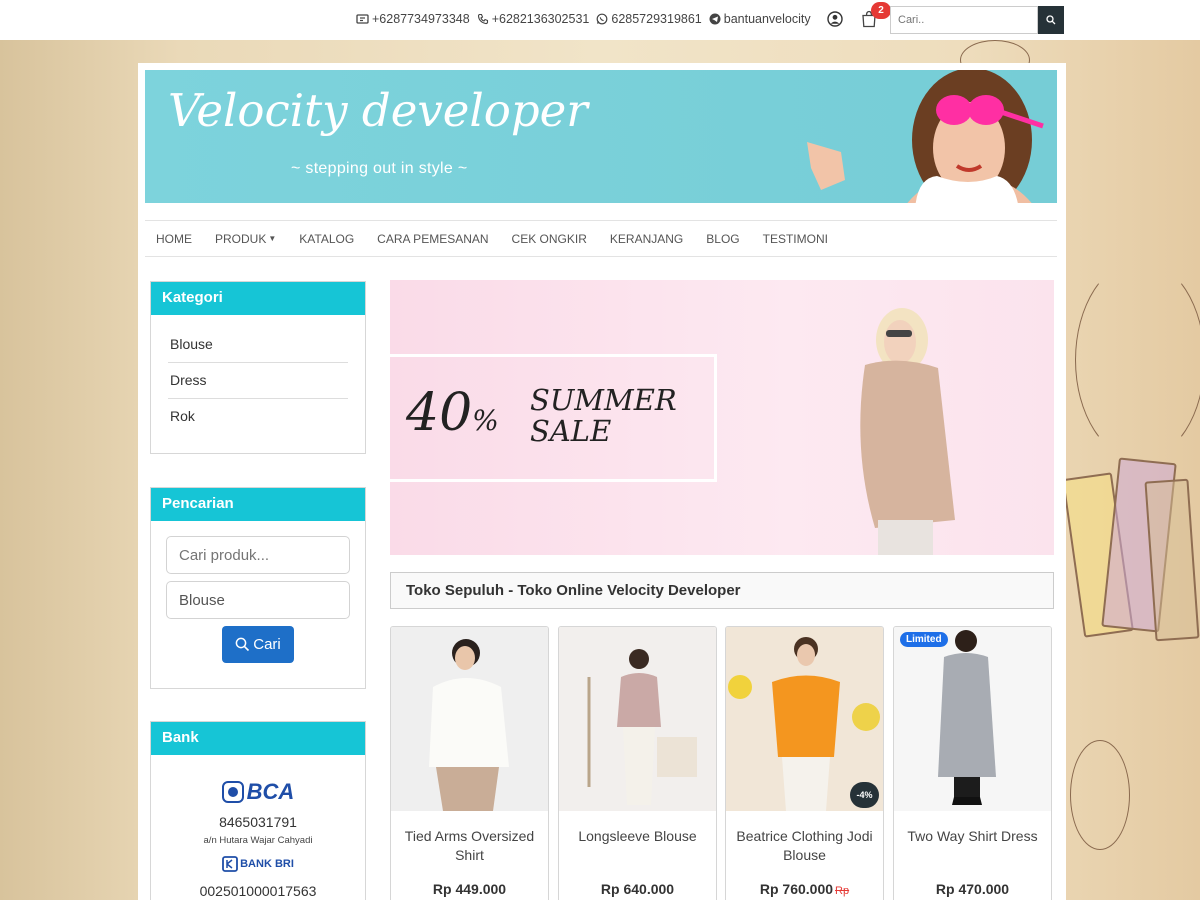  I want to click on nav-home-label: HOME, so click(174, 238).